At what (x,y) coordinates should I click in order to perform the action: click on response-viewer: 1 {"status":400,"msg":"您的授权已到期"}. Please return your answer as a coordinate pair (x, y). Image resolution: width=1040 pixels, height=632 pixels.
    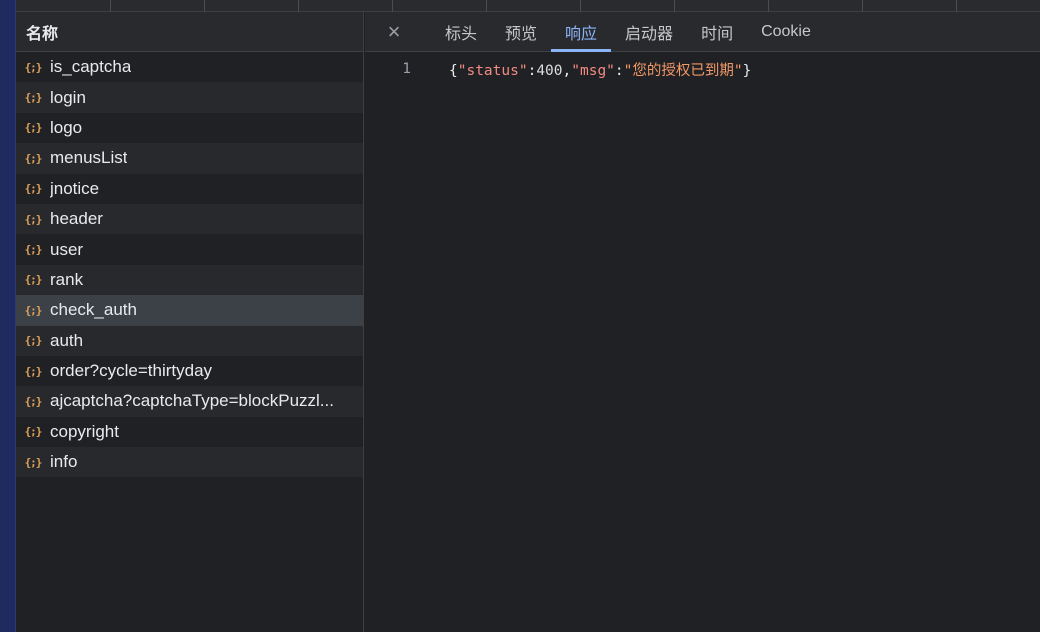
    Looking at the image, I should click on (702, 66).